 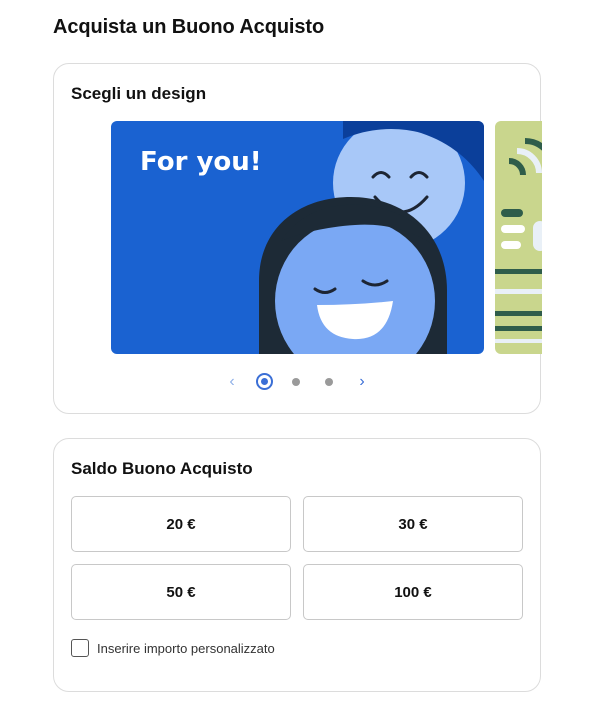 What do you see at coordinates (413, 592) in the screenshot?
I see `amount-option-100: 100 €` at bounding box center [413, 592].